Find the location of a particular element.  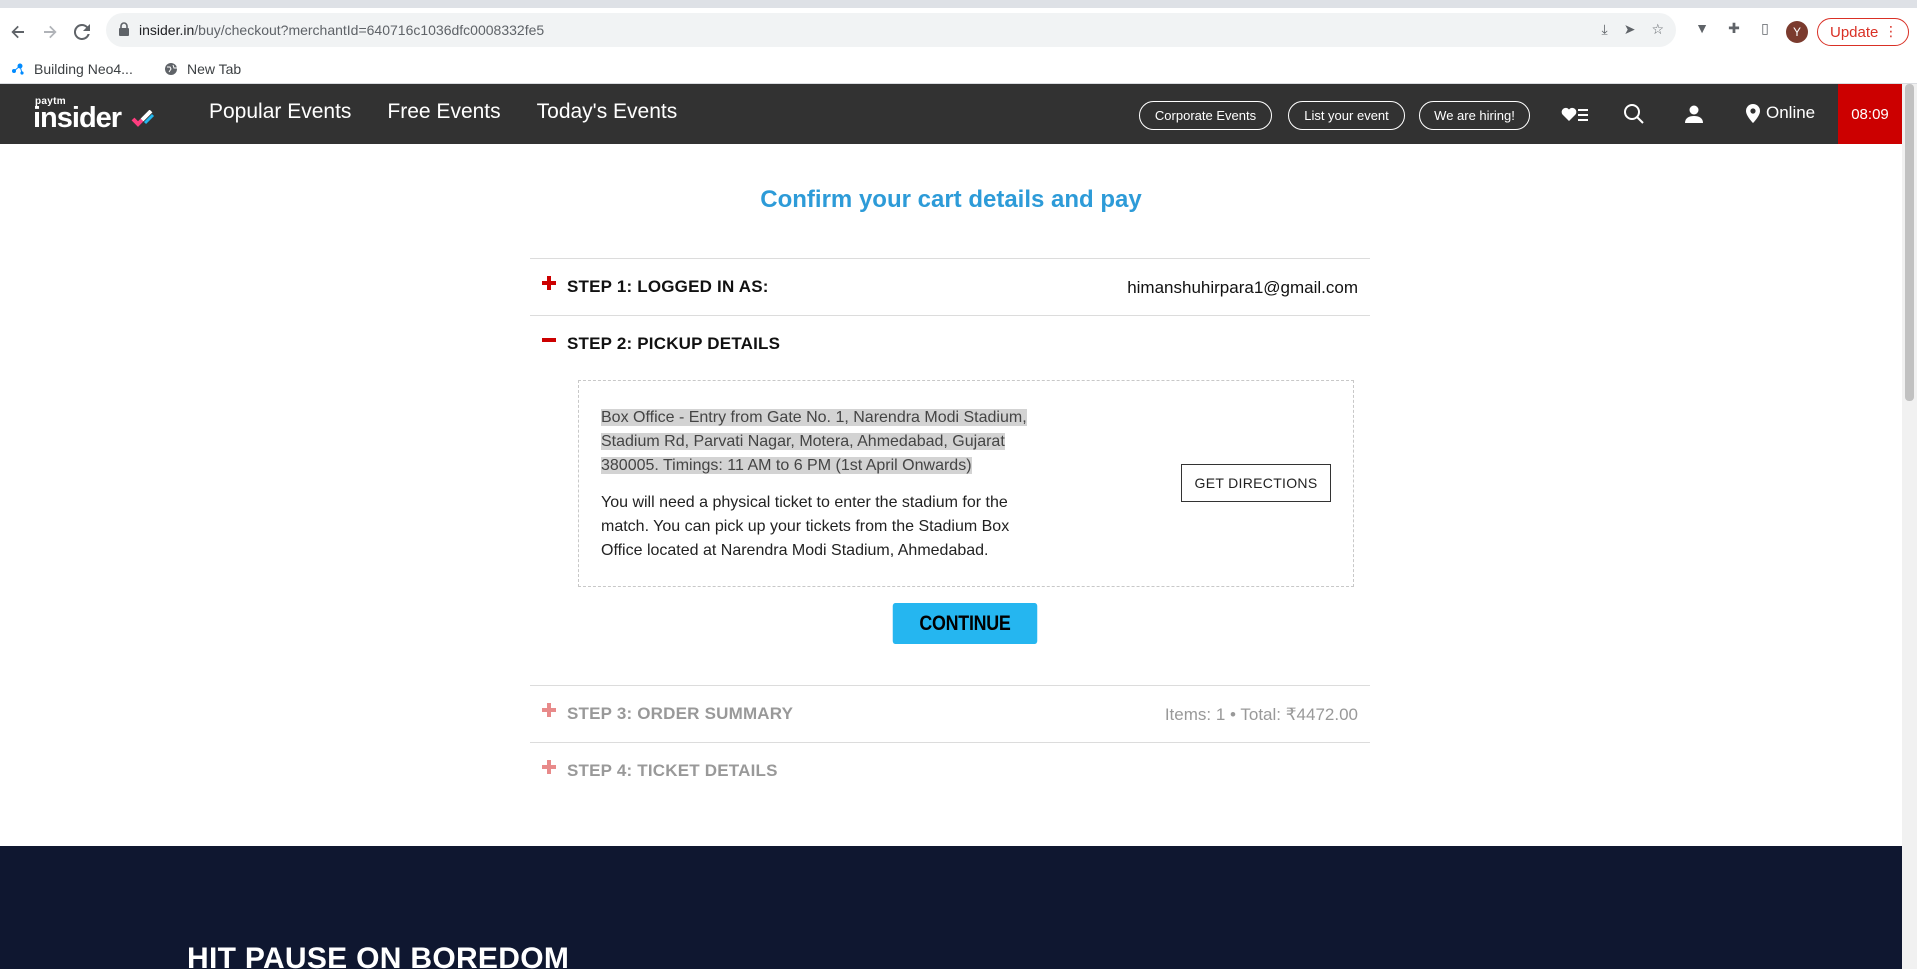

step-4-ticket-details: STEP 4: TICKET DETAILS is located at coordinates (950, 770).